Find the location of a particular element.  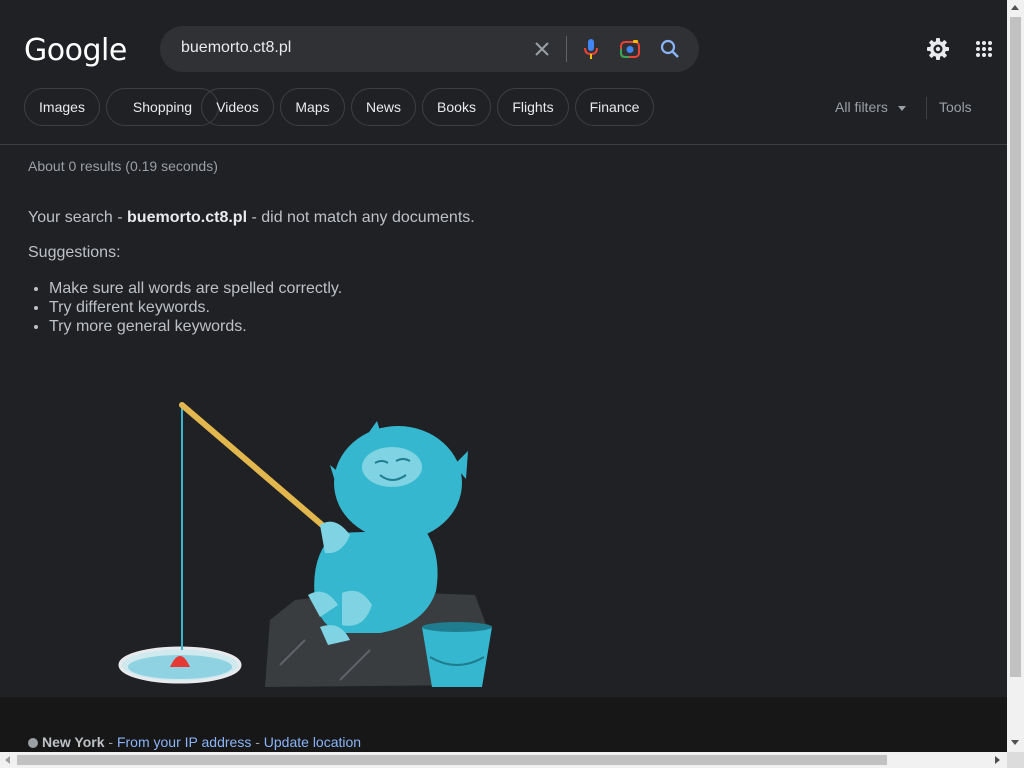

all-filters-button: All filters is located at coordinates (870, 107).